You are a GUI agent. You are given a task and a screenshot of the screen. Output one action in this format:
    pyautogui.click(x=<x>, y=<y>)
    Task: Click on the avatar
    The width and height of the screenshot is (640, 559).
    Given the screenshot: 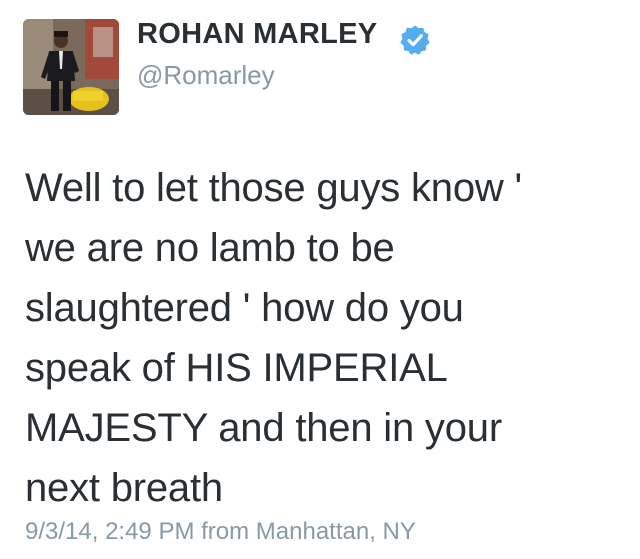 What is the action you would take?
    pyautogui.click(x=71, y=67)
    